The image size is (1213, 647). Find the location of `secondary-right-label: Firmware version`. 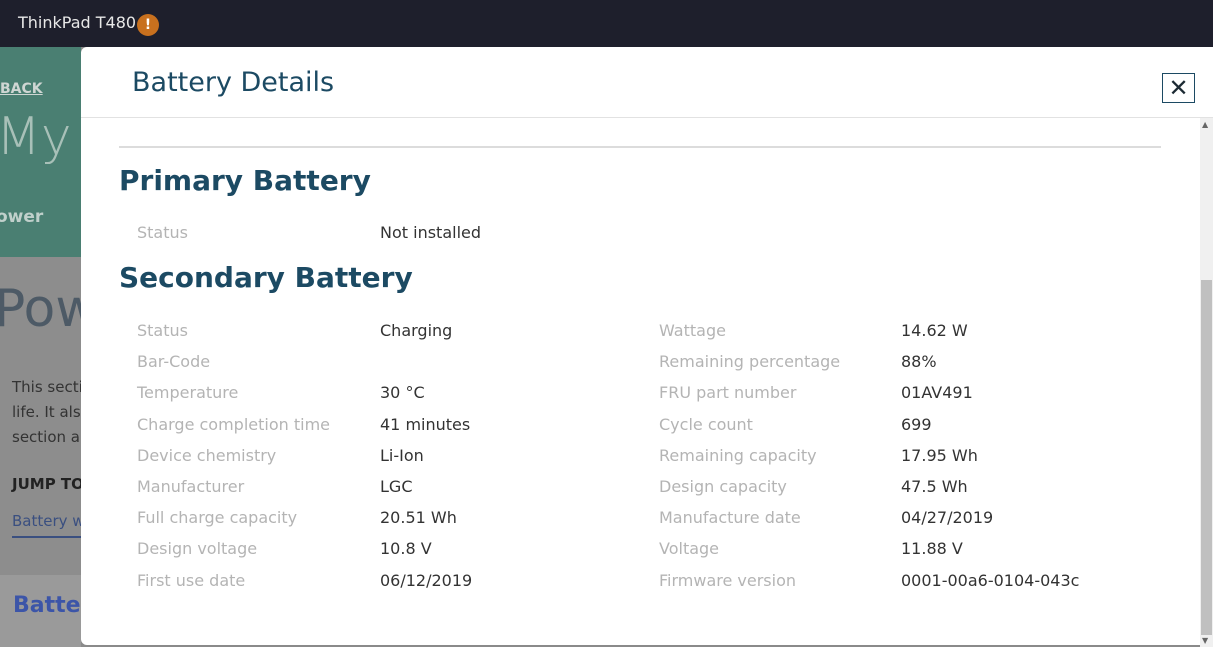

secondary-right-label: Firmware version is located at coordinates (728, 580).